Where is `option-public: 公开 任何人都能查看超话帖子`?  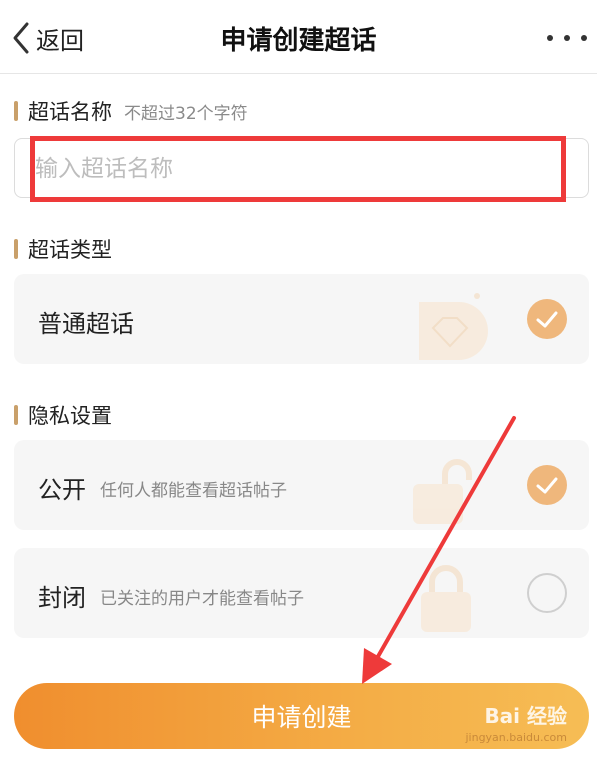 option-public: 公开 任何人都能查看超话帖子 is located at coordinates (301, 485).